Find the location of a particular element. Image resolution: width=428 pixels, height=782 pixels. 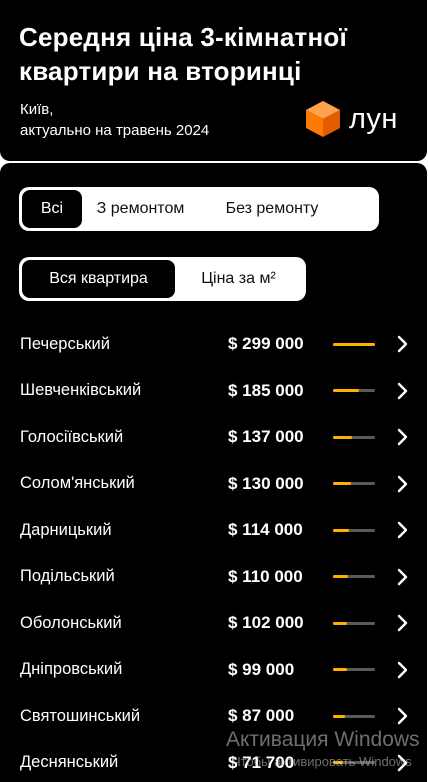

district-name: Дарницький is located at coordinates (66, 529).